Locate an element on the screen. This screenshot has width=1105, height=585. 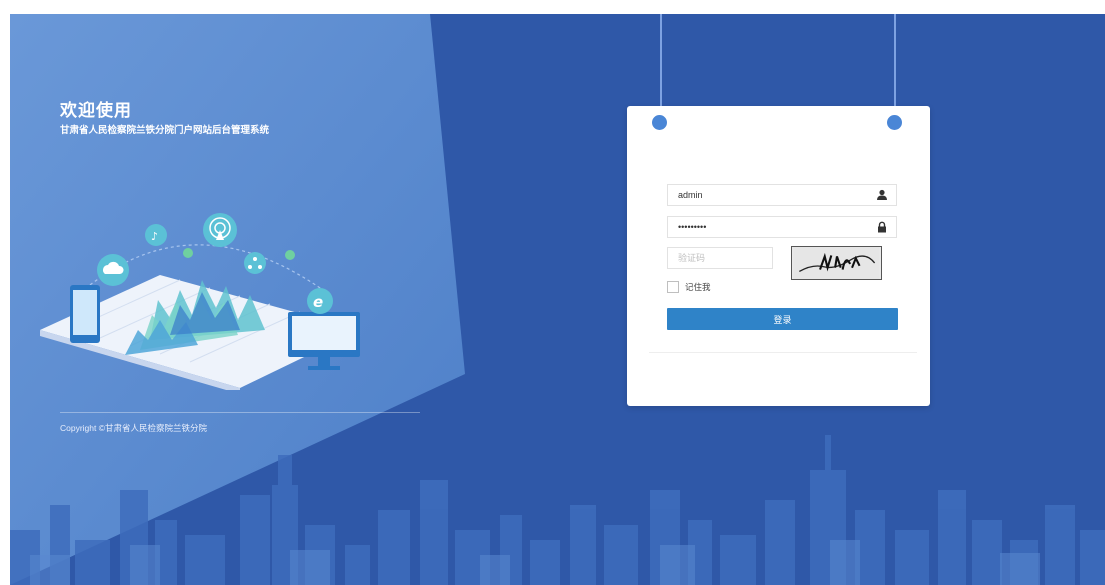
password-field is located at coordinates (782, 227).